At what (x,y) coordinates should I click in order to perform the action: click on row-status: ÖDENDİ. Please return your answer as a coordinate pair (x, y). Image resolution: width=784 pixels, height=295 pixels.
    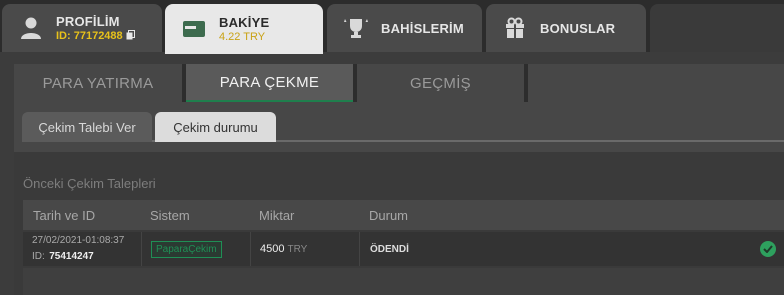
    Looking at the image, I should click on (389, 249).